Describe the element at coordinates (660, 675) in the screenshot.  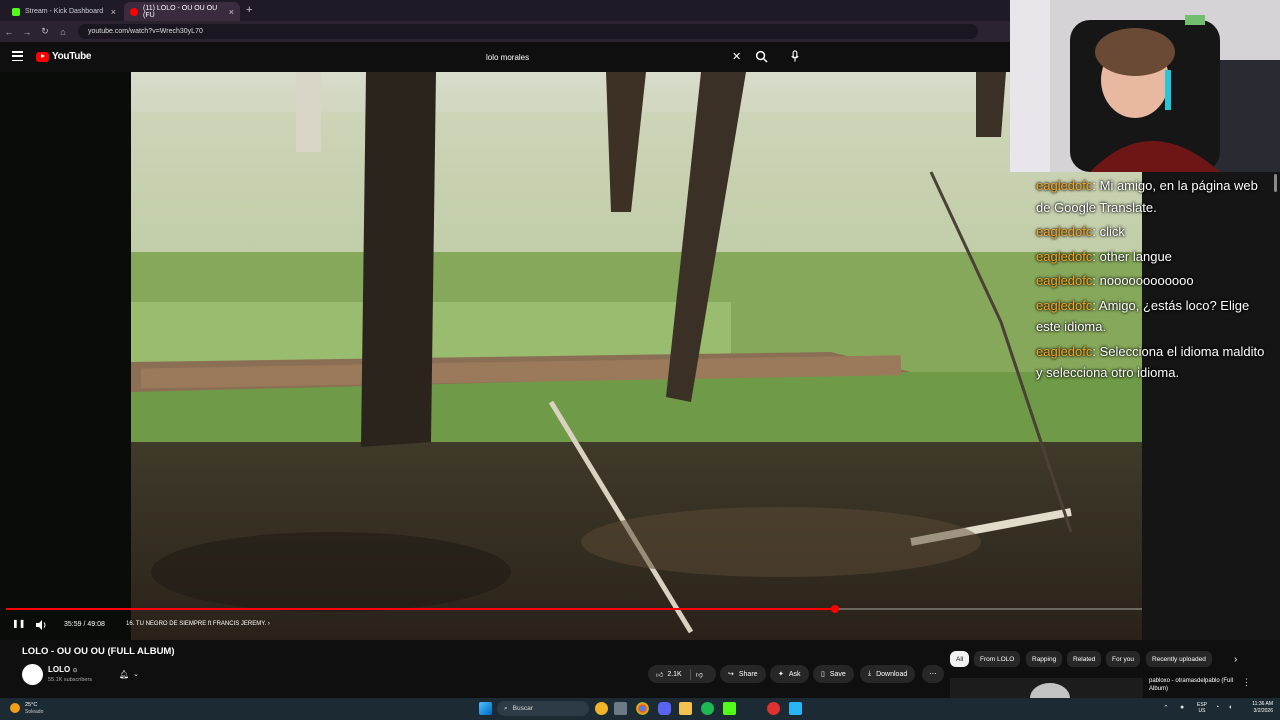
I see `thumbs-up-icon: 👍︎` at that location.